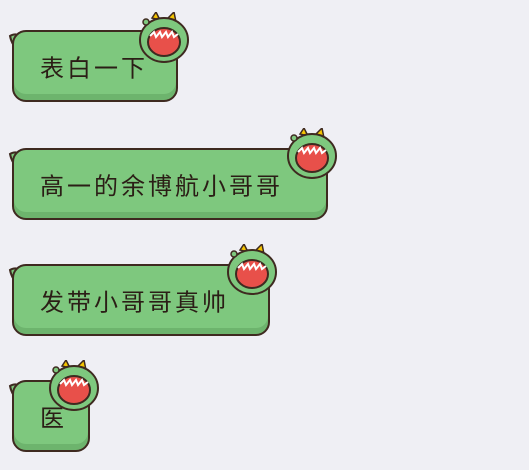 Image resolution: width=529 pixels, height=470 pixels. Describe the element at coordinates (161, 186) in the screenshot. I see `message-text: 高一的余博航小哥哥` at that location.